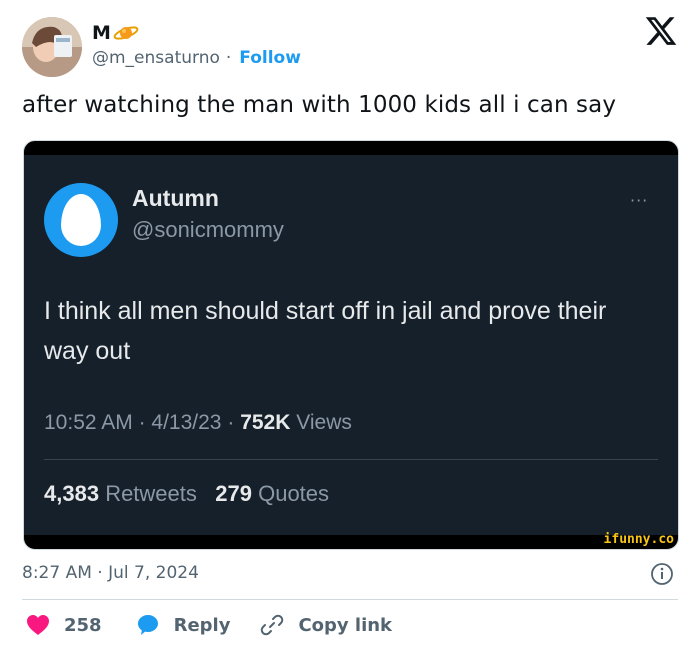 The image size is (700, 653). I want to click on reply-button: Reply, so click(183, 625).